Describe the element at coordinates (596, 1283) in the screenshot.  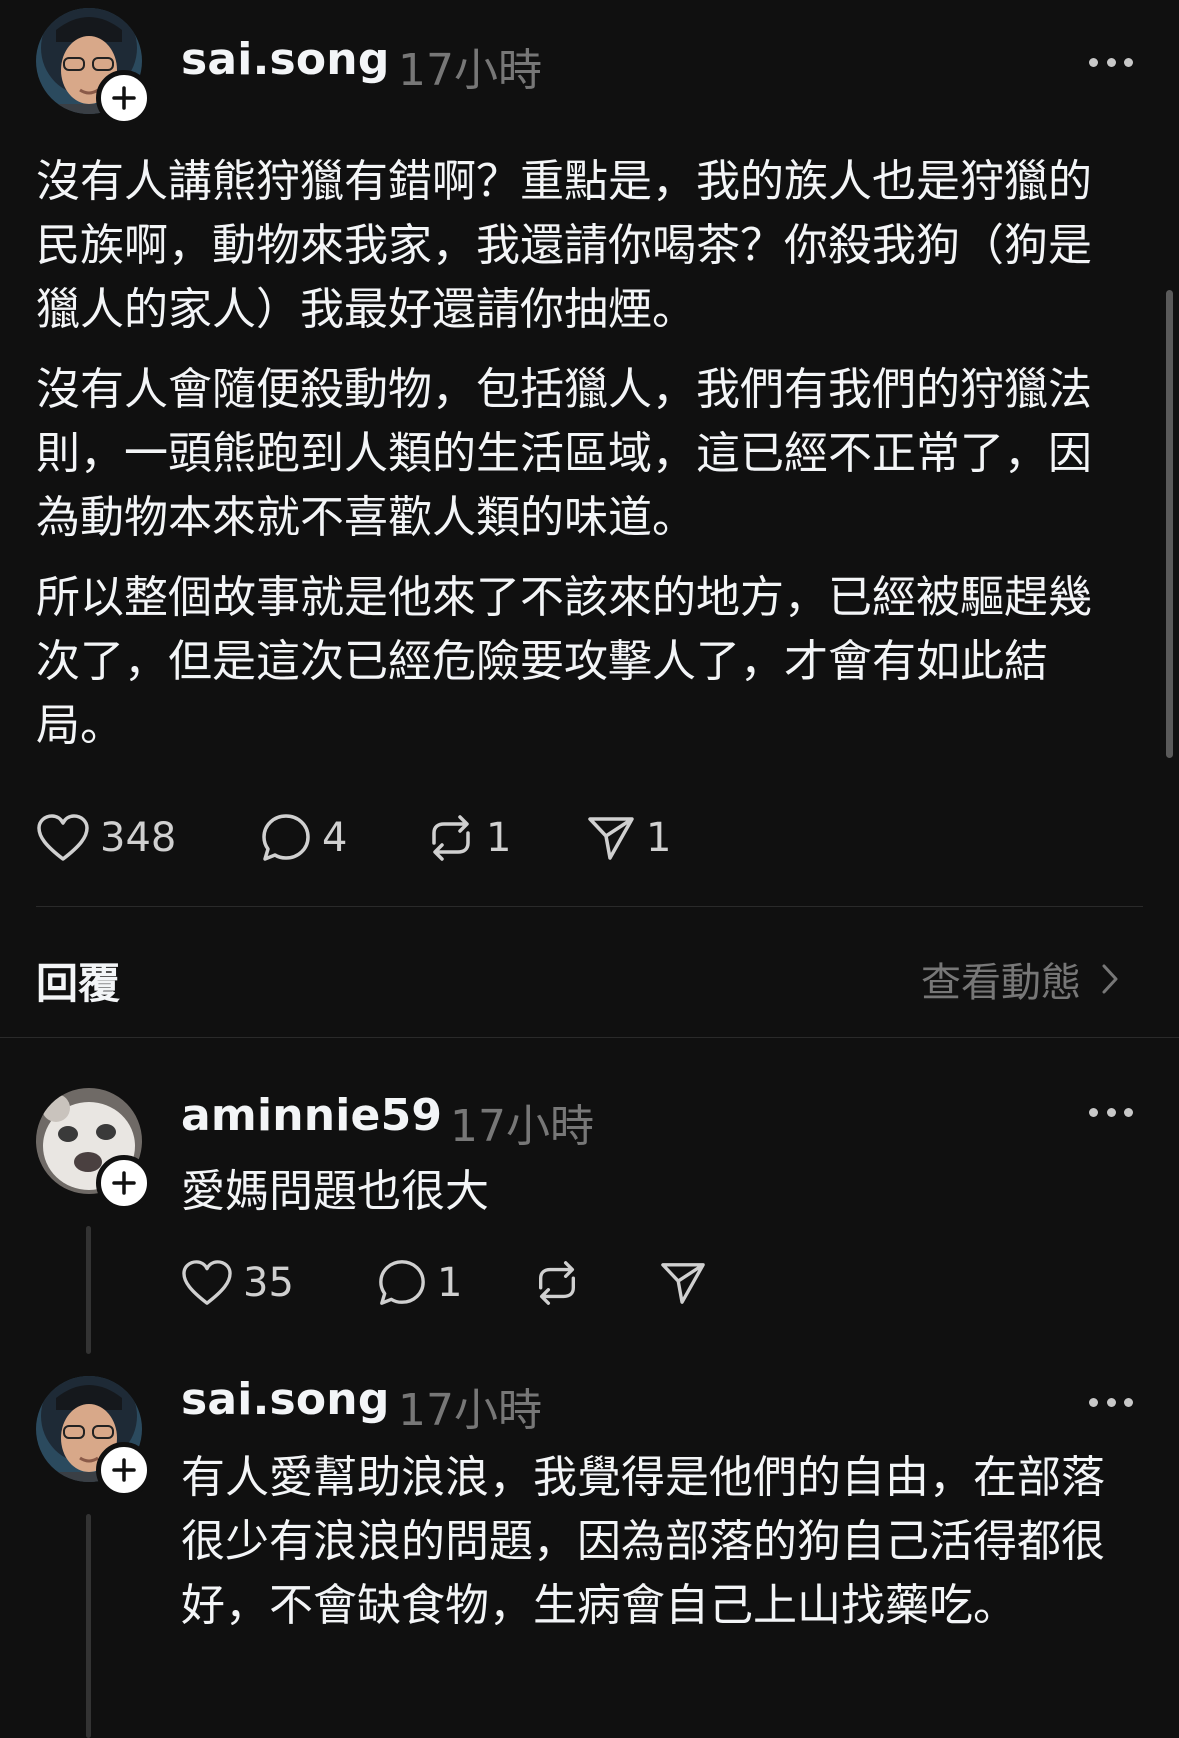
I see `repost-button` at that location.